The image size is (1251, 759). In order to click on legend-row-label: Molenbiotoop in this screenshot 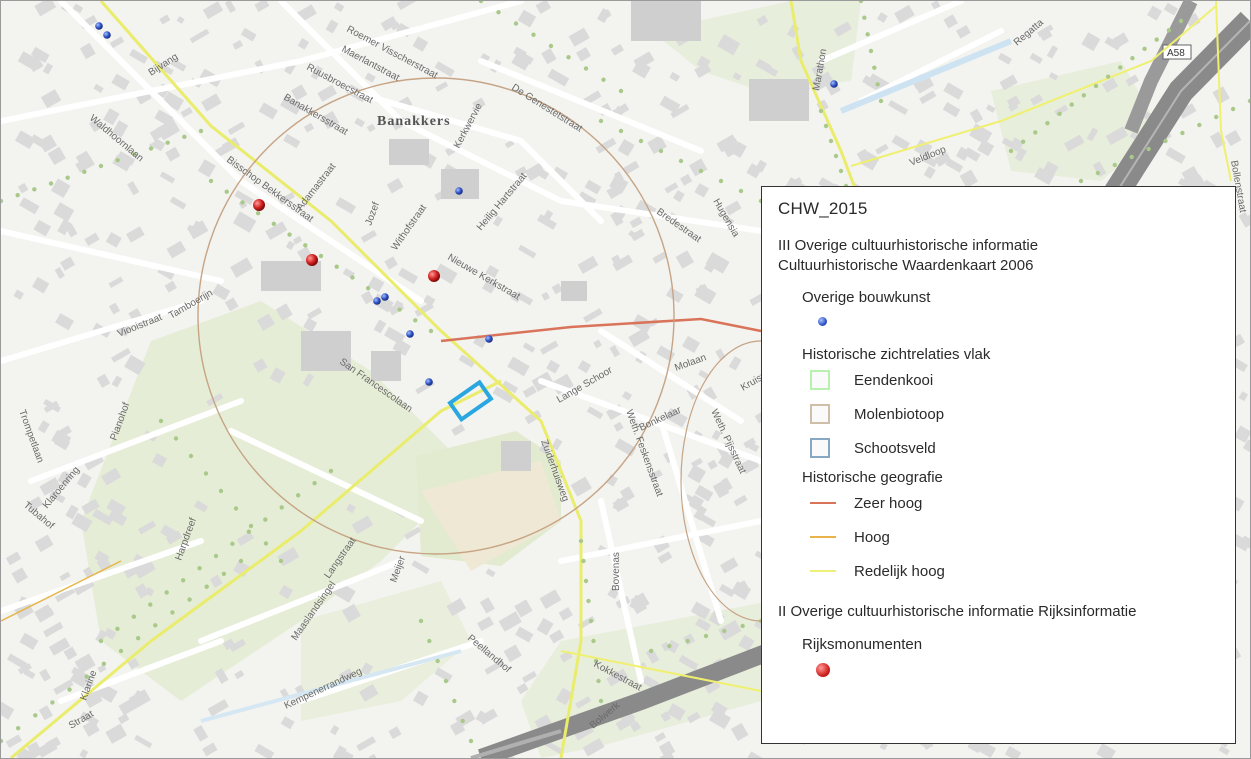, I will do `click(899, 414)`.